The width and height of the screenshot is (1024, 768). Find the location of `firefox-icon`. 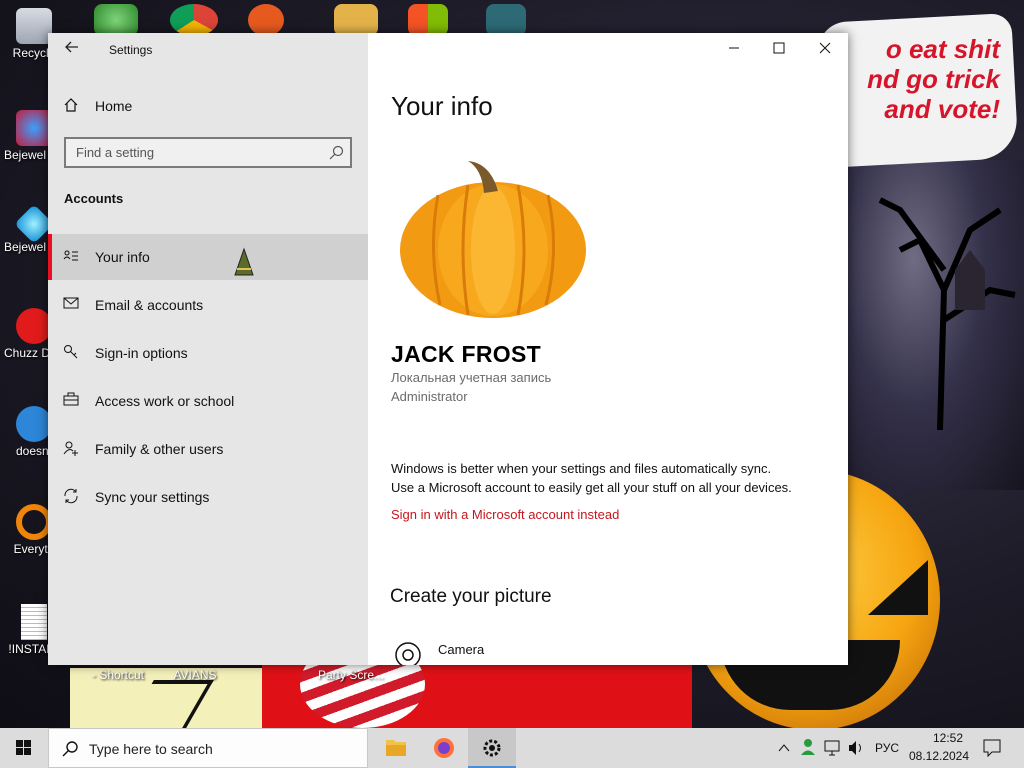

firefox-icon is located at coordinates (444, 748).